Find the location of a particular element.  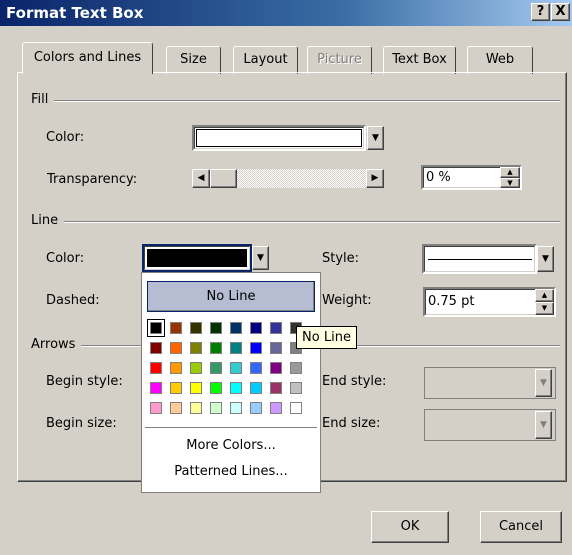

fill-color-swatch is located at coordinates (279, 138).